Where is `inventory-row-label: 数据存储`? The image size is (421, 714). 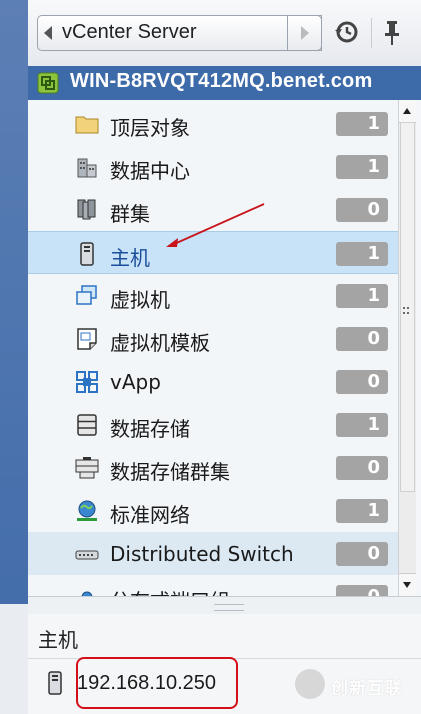 inventory-row-label: 数据存储 is located at coordinates (150, 429).